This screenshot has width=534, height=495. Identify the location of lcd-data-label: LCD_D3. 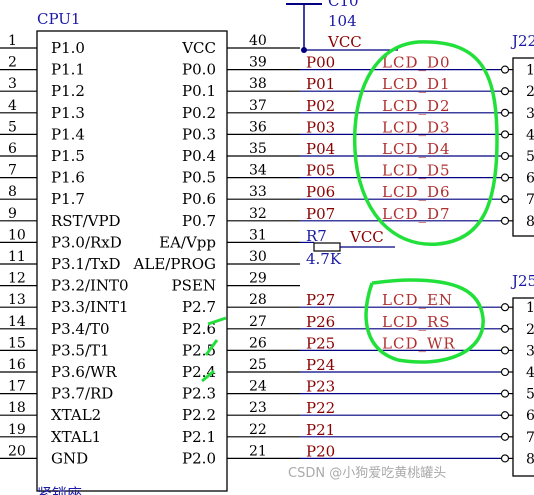
(416, 127).